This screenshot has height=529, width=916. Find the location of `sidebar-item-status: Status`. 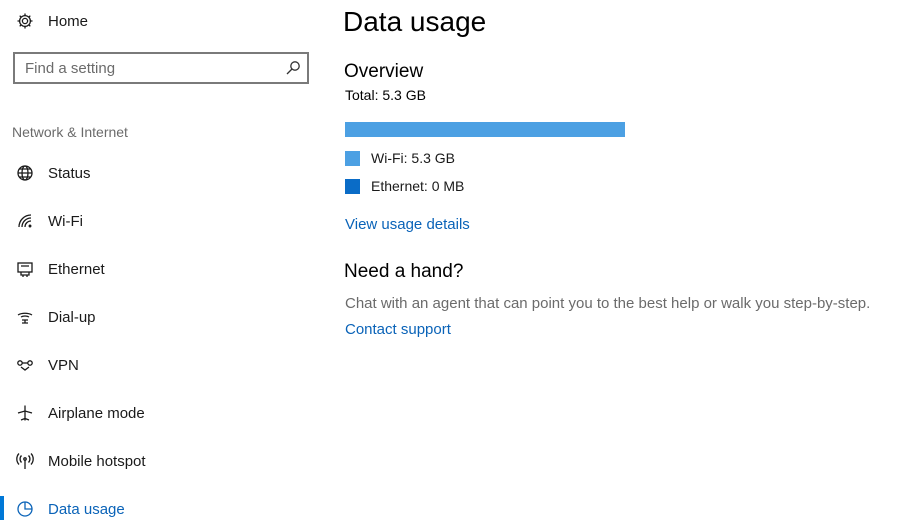

sidebar-item-status: Status is located at coordinates (161, 173).